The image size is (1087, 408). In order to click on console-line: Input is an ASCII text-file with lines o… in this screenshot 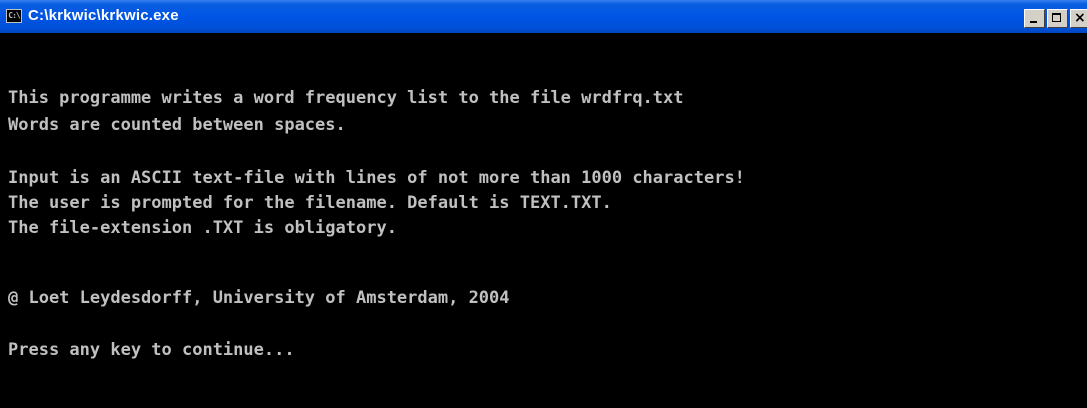, I will do `click(376, 178)`.